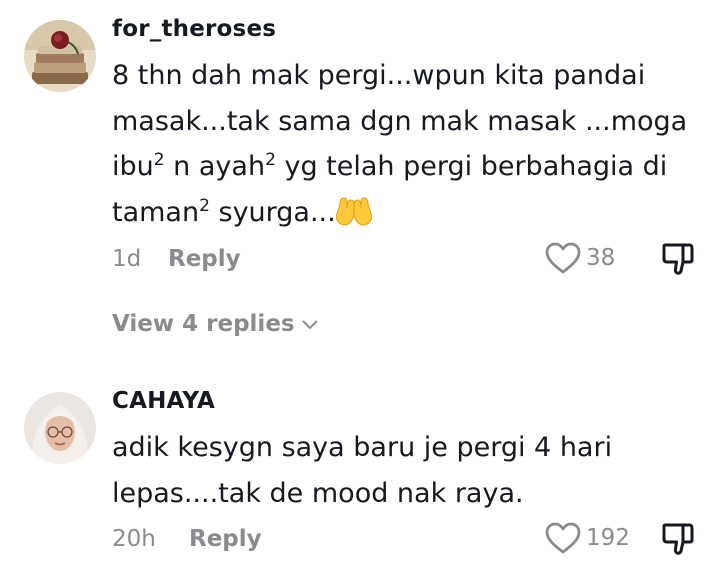 The image size is (720, 576). Describe the element at coordinates (318, 493) in the screenshot. I see `comment-text-line: lepas....tak de mood nak raya.` at that location.